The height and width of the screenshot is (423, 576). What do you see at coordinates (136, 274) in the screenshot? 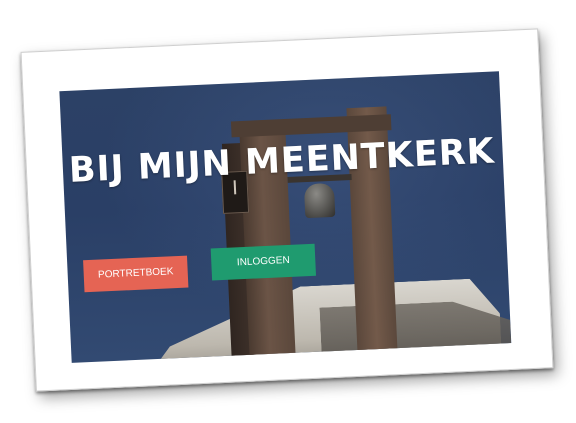
I see `portretboek-button: PORTRETBOEK` at bounding box center [136, 274].